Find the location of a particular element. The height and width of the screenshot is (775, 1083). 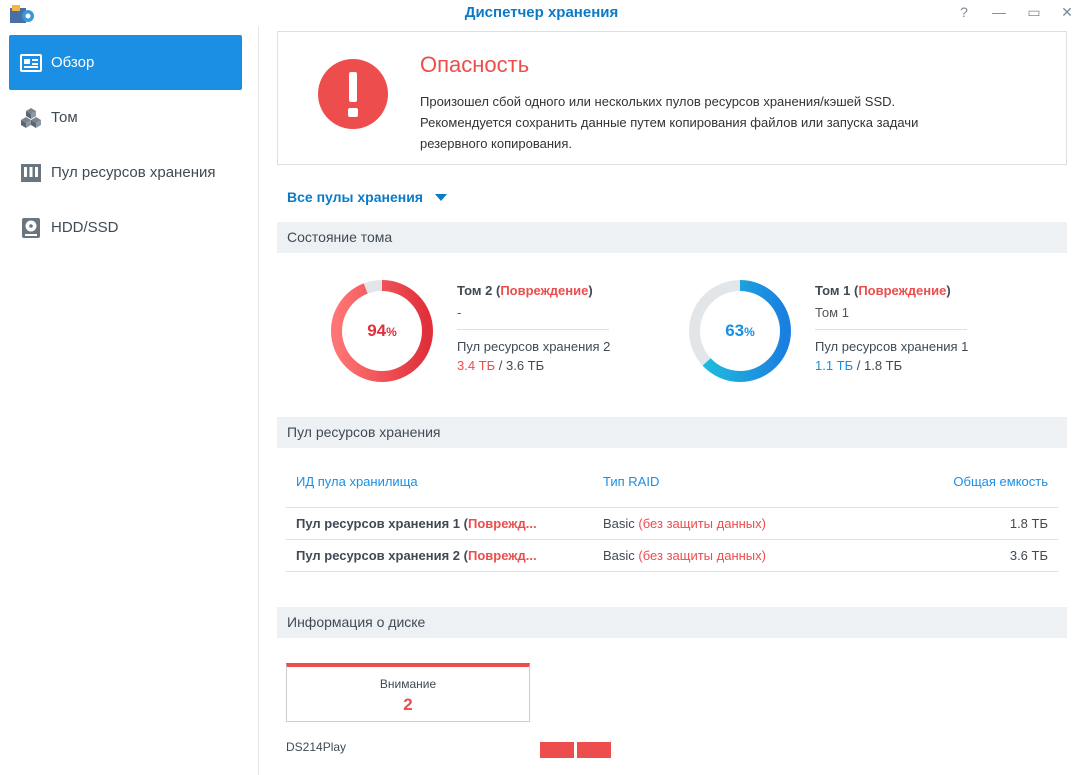

overview-icon is located at coordinates (31, 62).